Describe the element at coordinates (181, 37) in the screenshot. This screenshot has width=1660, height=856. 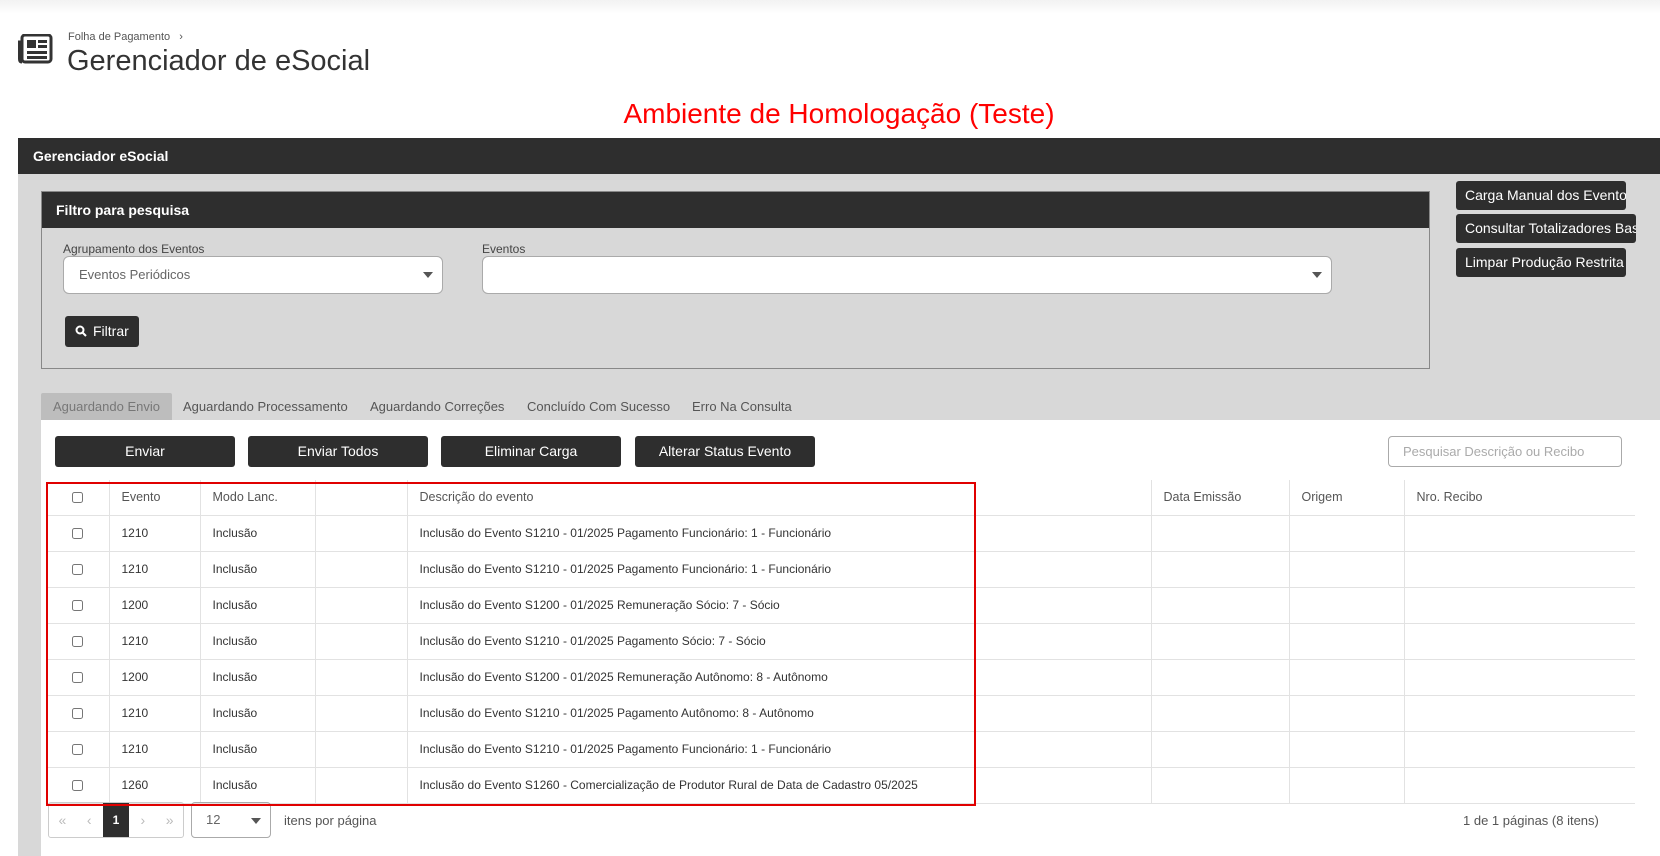
I see `chevron-right-icon: ›` at that location.